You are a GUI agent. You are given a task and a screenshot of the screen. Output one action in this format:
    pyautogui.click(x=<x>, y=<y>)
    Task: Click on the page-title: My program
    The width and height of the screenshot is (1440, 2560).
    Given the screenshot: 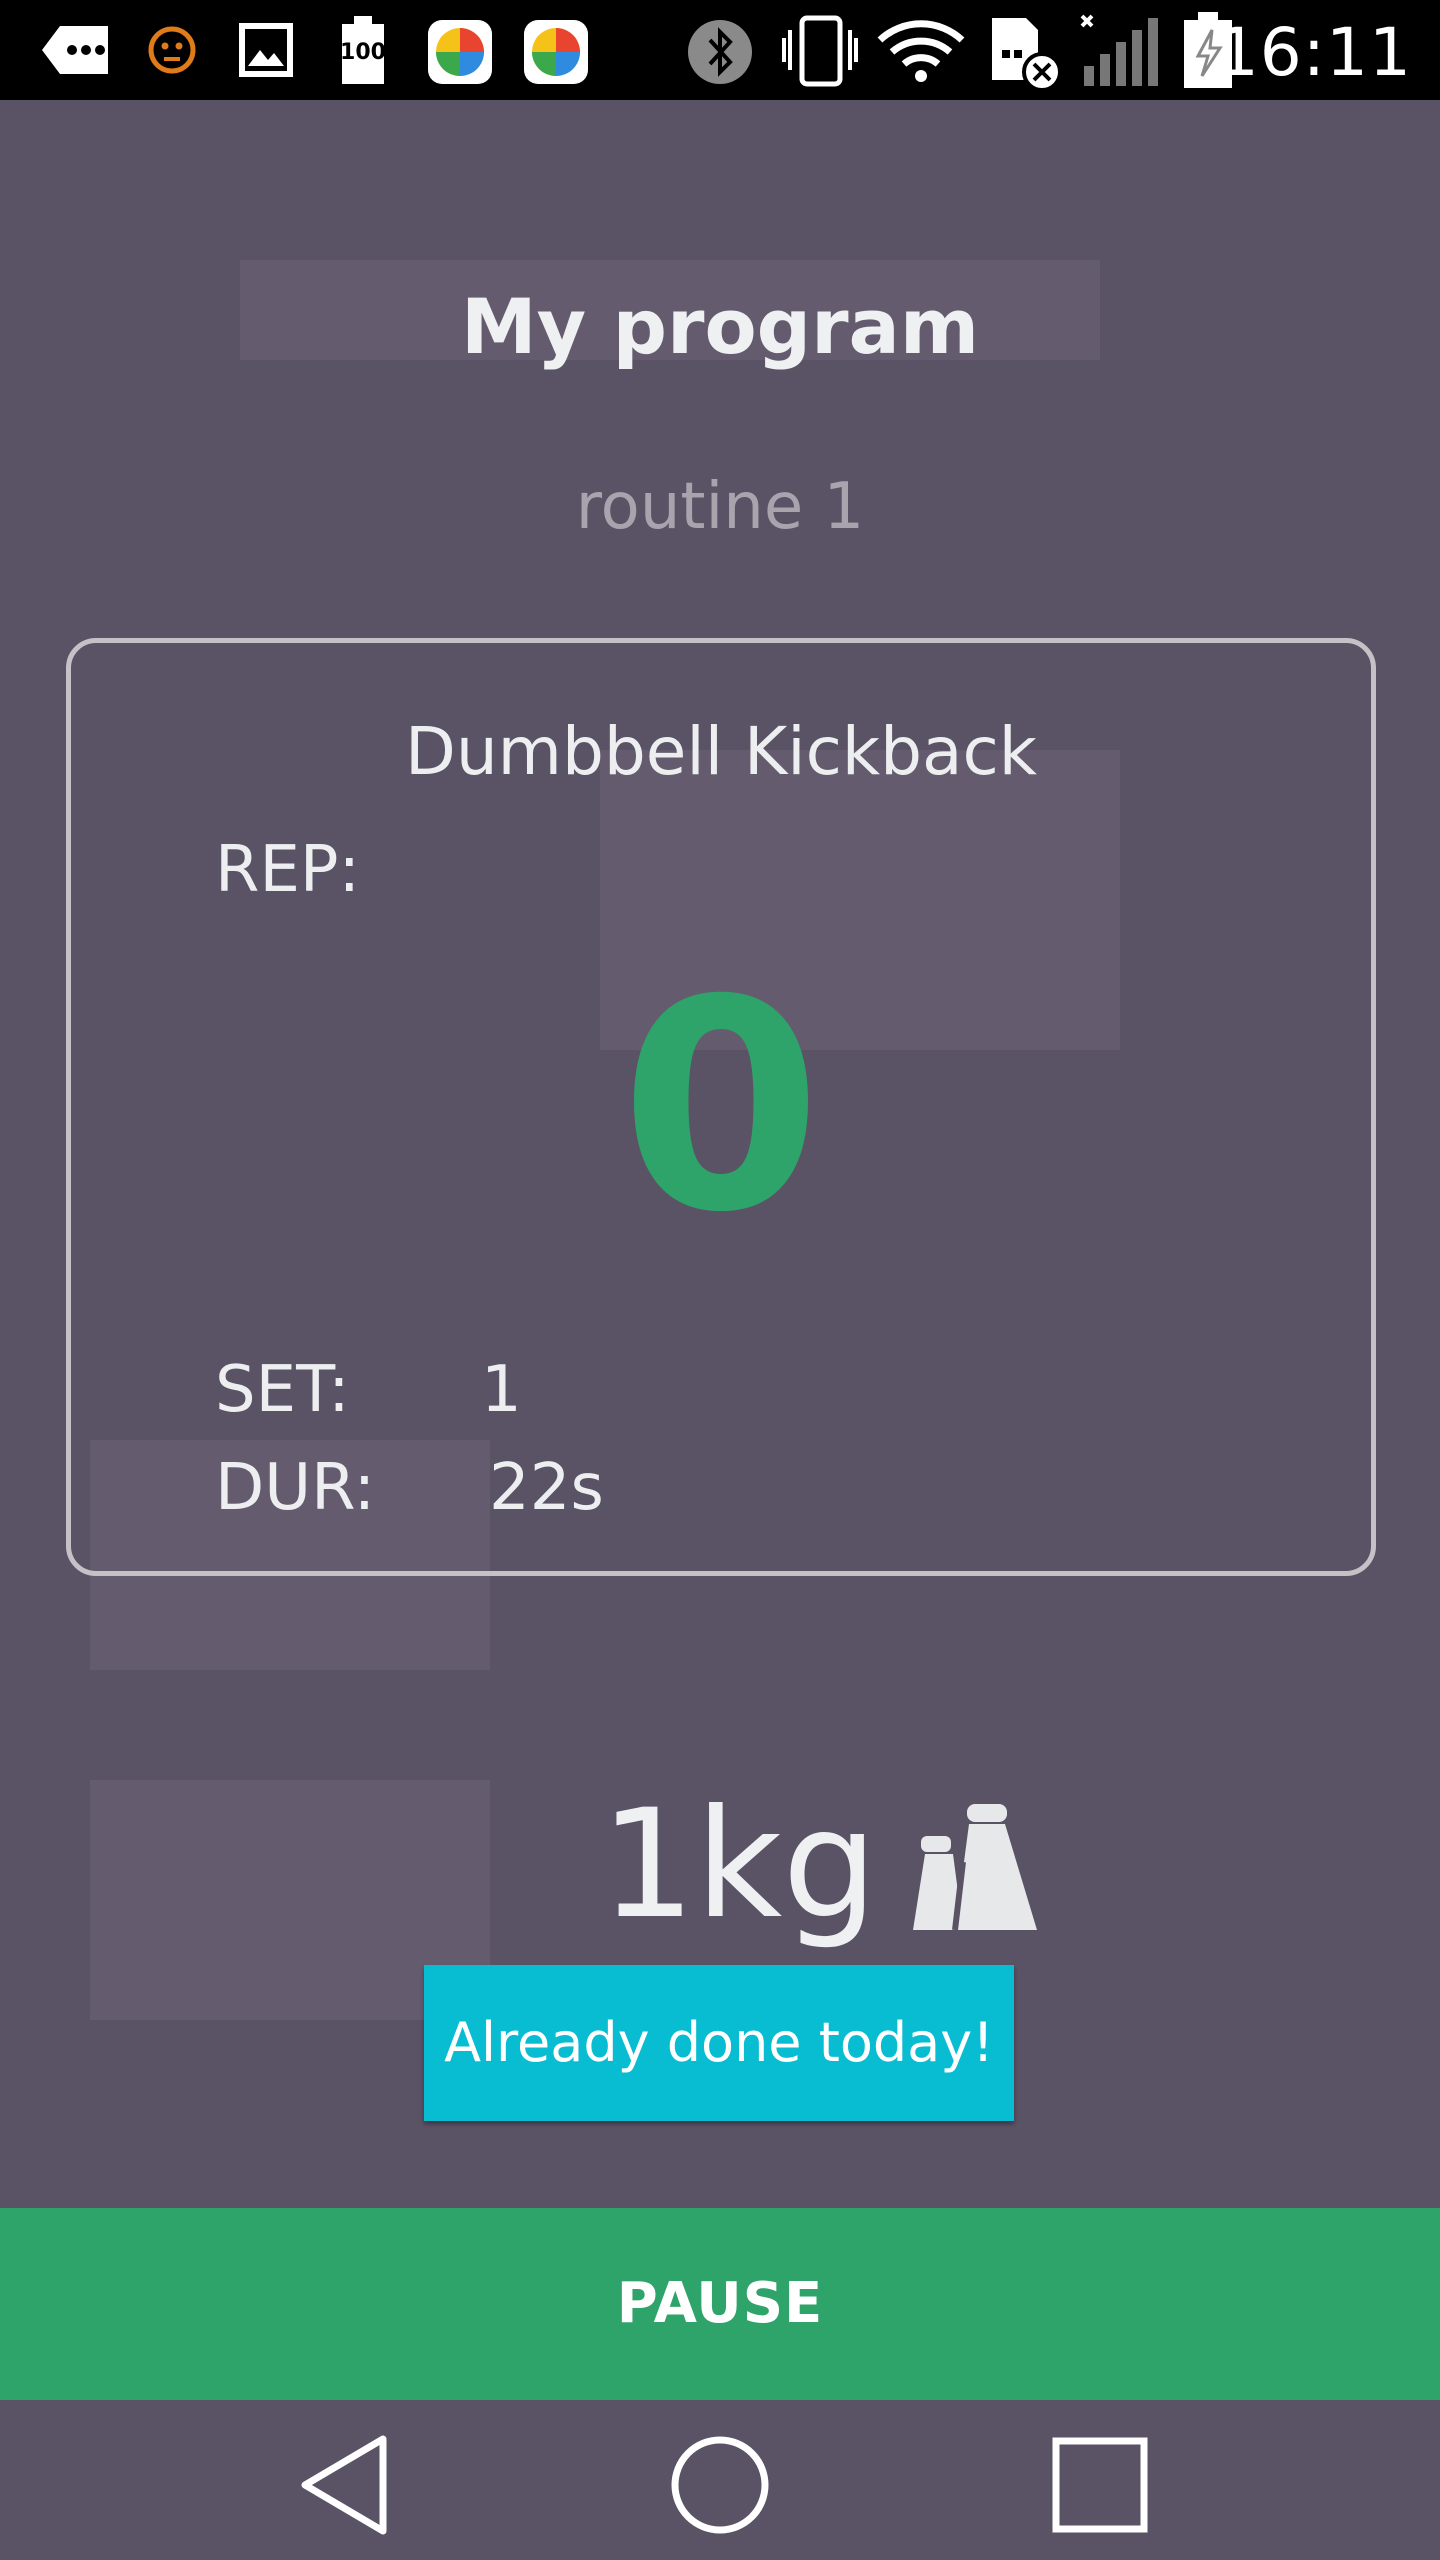 What is the action you would take?
    pyautogui.click(x=720, y=326)
    